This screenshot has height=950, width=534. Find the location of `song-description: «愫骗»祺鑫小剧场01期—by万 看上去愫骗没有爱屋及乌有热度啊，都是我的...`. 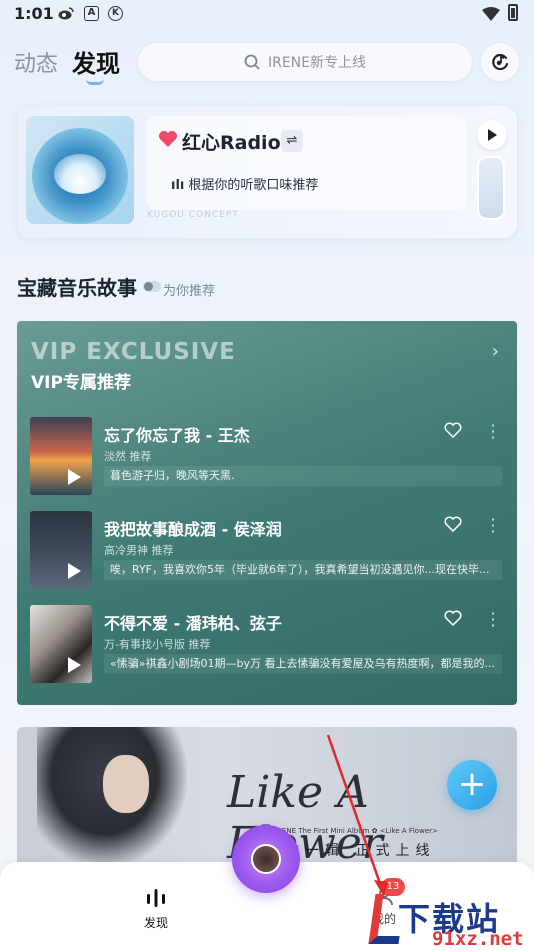

song-description: «愫骗»祺鑫小剧场01期—by万 看上去愫骗没有爱屋及乌有热度啊，都是我的... is located at coordinates (303, 664).